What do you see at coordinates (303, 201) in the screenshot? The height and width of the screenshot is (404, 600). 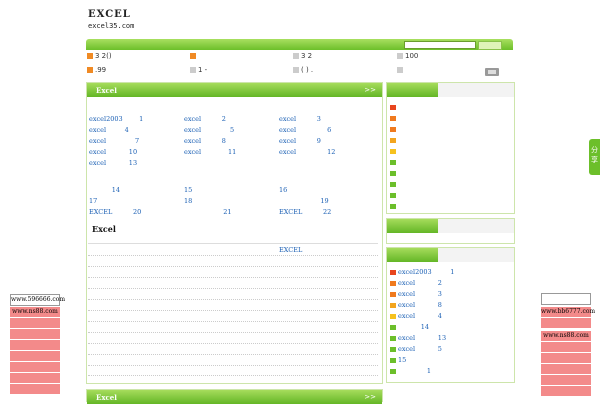 I see `article-link: 19` at bounding box center [303, 201].